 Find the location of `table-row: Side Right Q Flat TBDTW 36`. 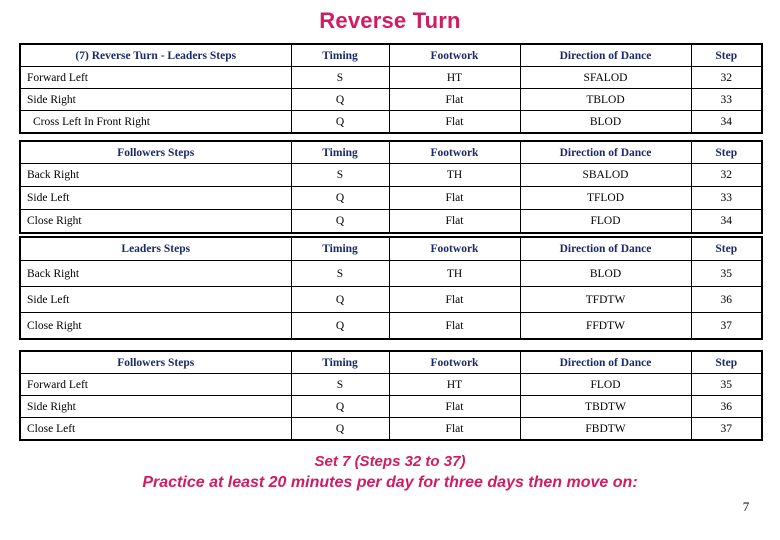

table-row: Side Right Q Flat TBDTW 36 is located at coordinates (391, 406).